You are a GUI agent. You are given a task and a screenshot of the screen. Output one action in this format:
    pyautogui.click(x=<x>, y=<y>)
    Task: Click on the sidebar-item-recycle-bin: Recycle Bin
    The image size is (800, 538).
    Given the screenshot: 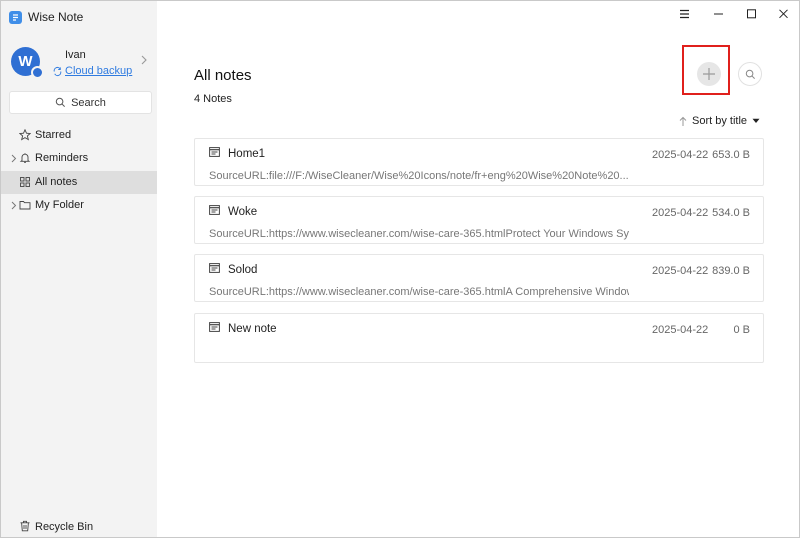 What is the action you would take?
    pyautogui.click(x=79, y=527)
    